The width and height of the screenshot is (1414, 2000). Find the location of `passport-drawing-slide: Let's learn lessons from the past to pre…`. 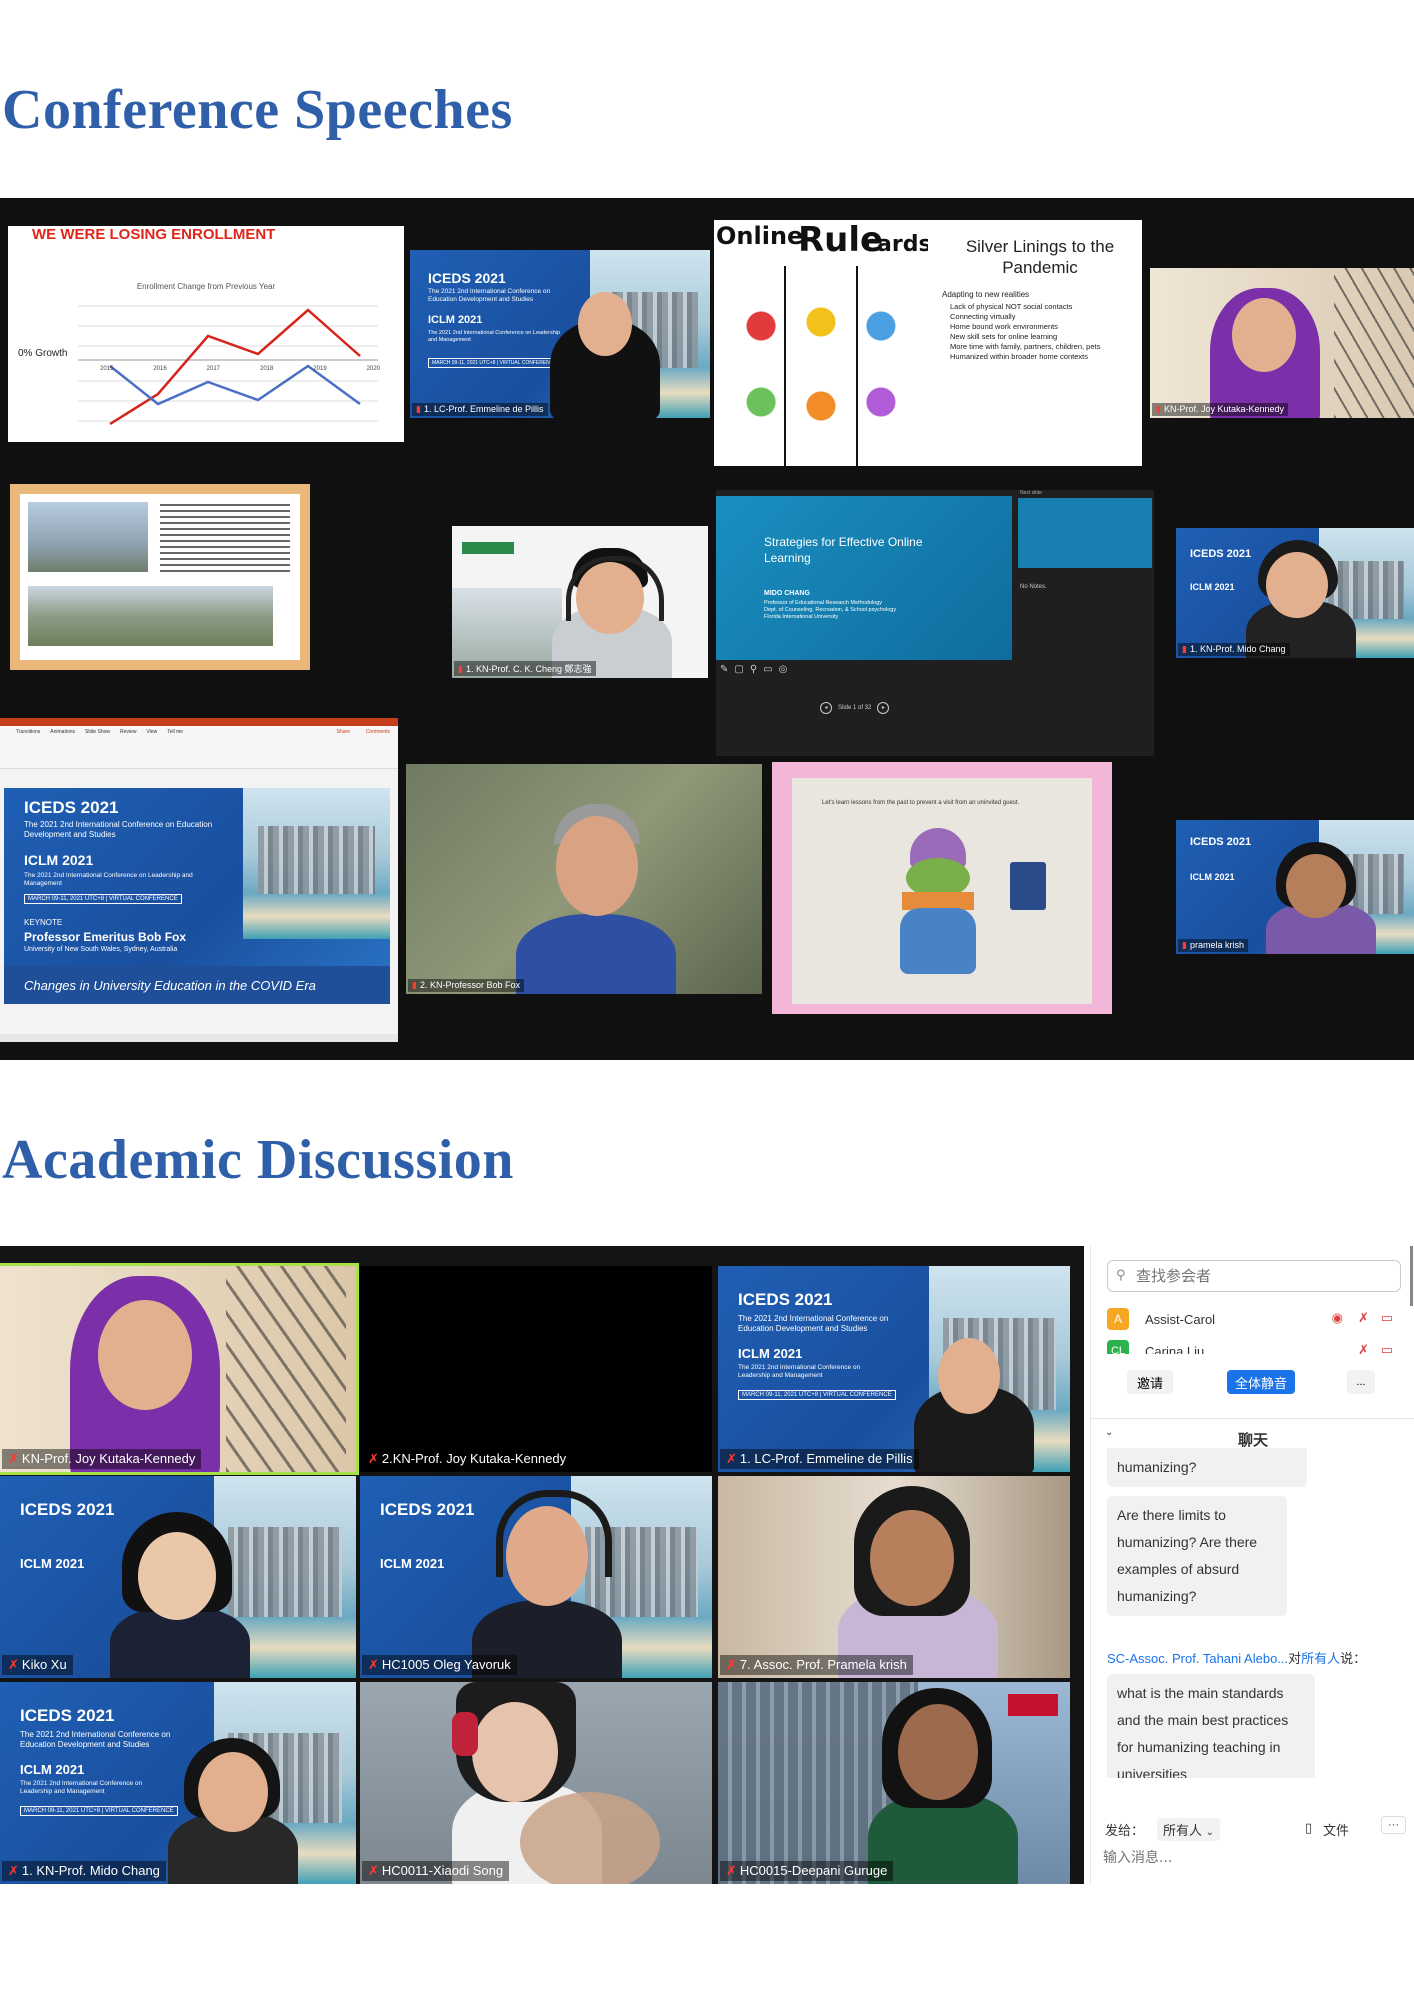

passport-drawing-slide: Let's learn lessons from the past to pre… is located at coordinates (942, 888).